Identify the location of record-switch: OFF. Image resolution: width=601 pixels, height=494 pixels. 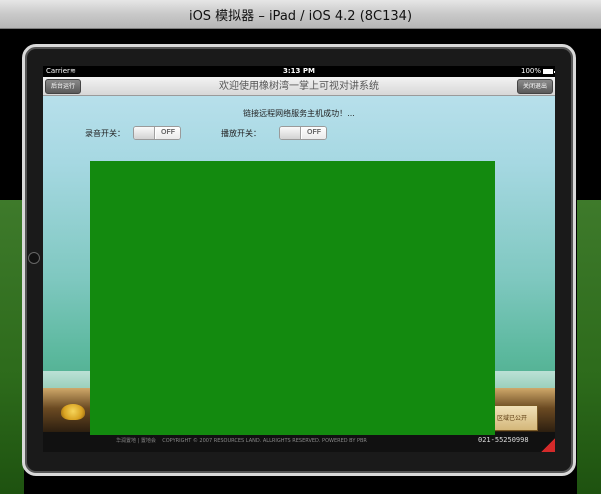
(157, 133).